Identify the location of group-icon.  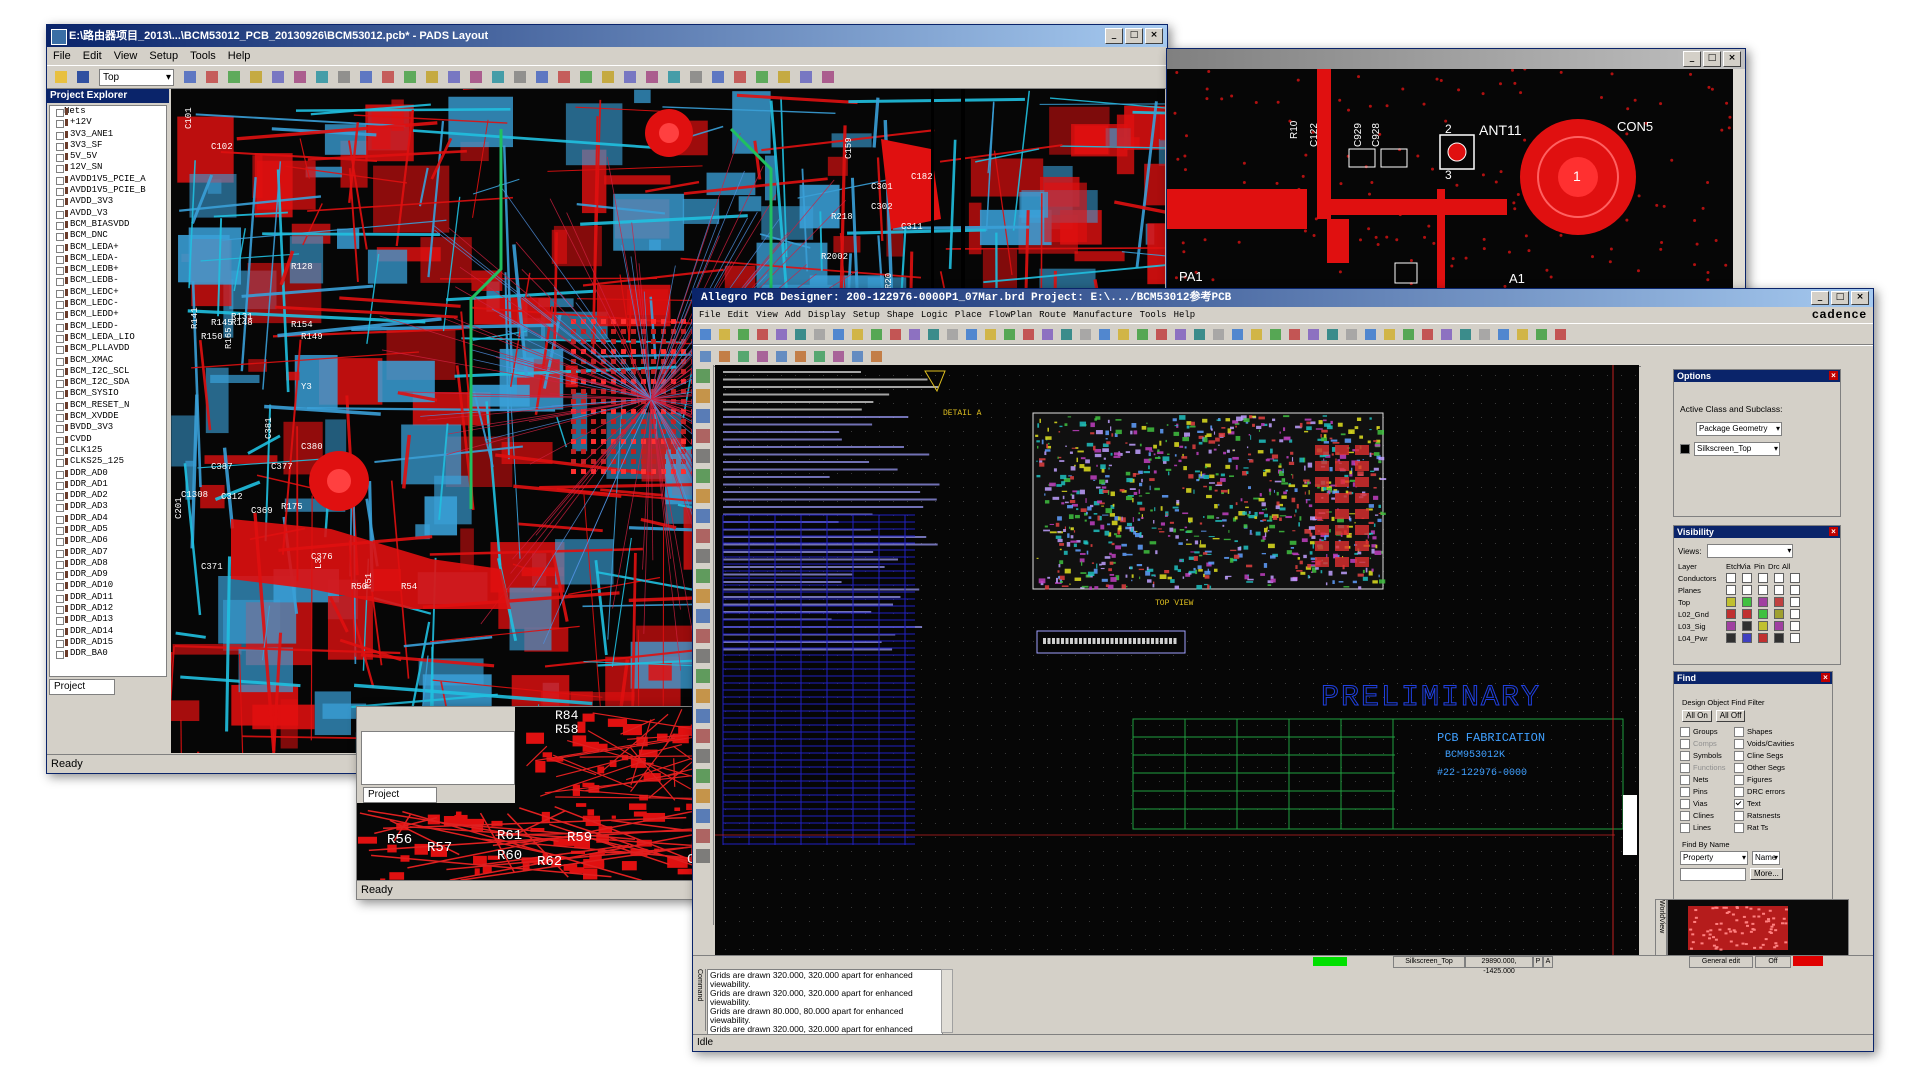
(876, 356).